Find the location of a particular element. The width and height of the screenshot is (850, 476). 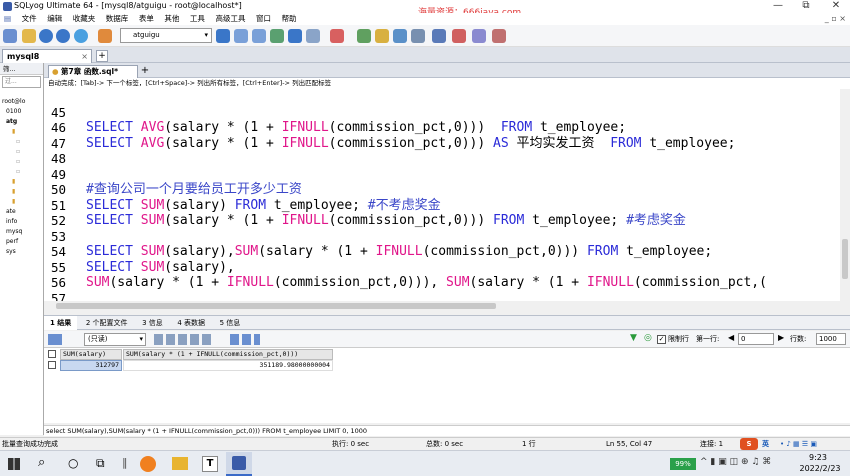

clock-date: 2022/2/23 is located at coordinates (820, 468).